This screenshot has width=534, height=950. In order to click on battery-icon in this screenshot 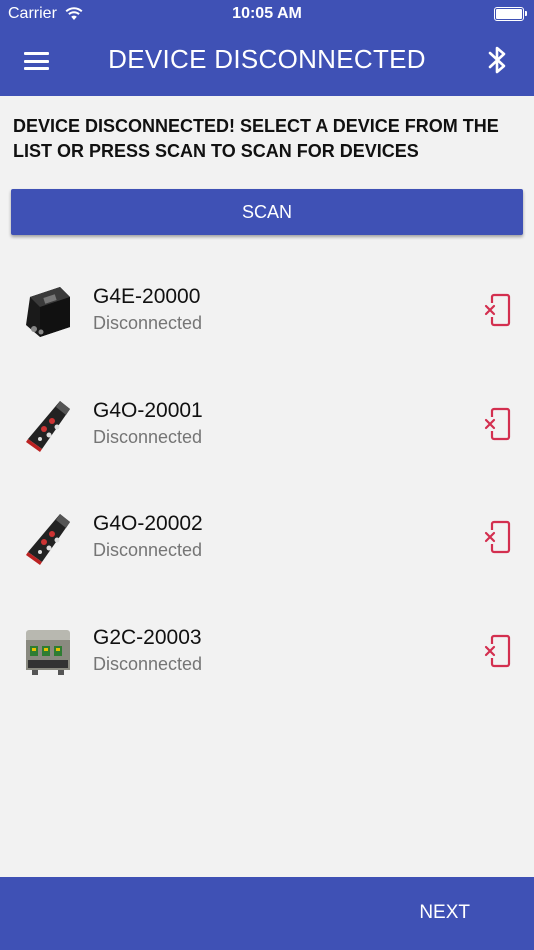, I will do `click(510, 14)`.